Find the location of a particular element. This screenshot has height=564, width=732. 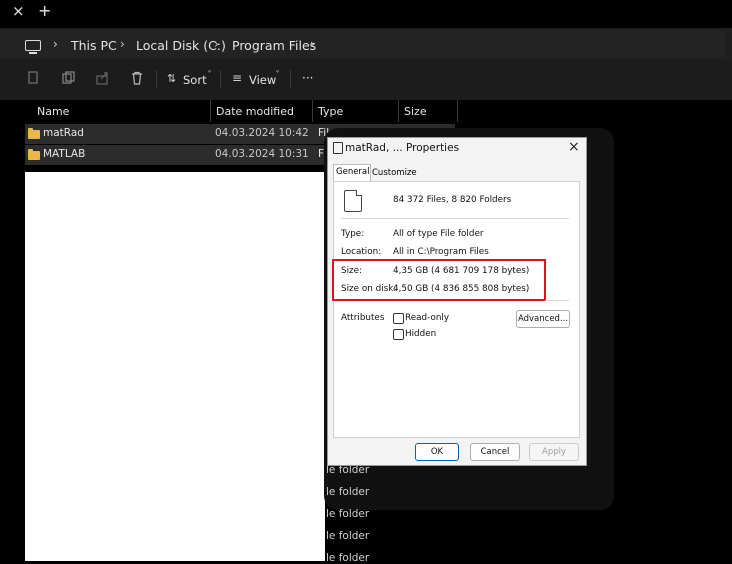

column-header-type: Type is located at coordinates (330, 111).